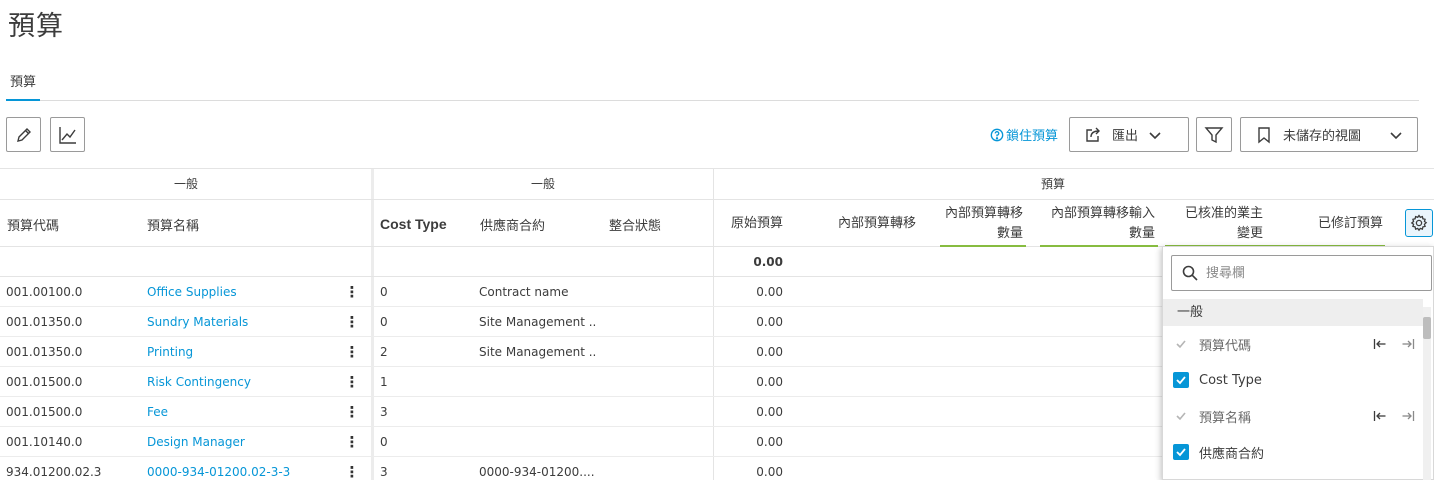 This screenshot has height=480, width=1434. What do you see at coordinates (197, 322) in the screenshot?
I see `cell-name-link: Sundry Materials` at bounding box center [197, 322].